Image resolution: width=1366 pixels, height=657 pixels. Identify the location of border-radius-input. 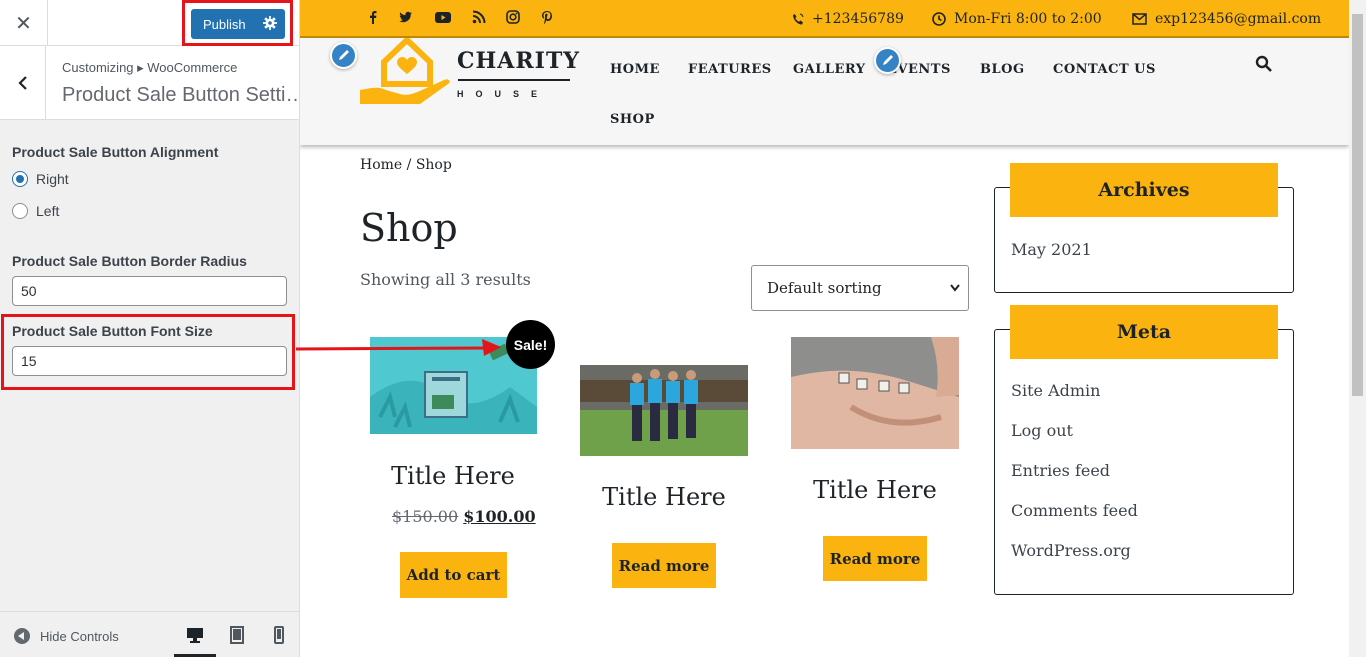
(149, 291).